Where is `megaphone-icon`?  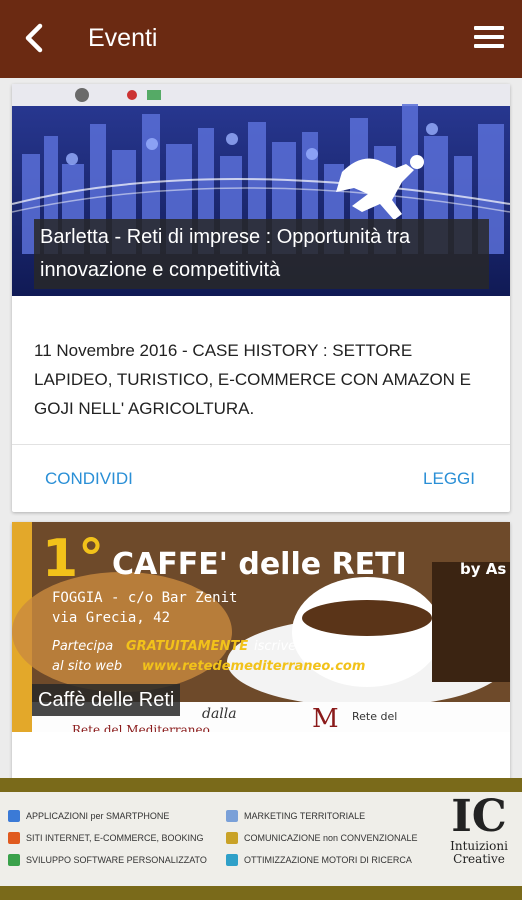 megaphone-icon is located at coordinates (232, 838).